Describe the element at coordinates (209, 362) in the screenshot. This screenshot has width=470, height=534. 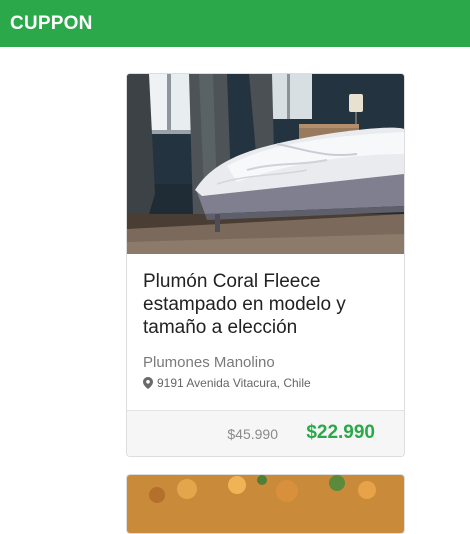
I see `merchant-name: Plumones Manolino` at that location.